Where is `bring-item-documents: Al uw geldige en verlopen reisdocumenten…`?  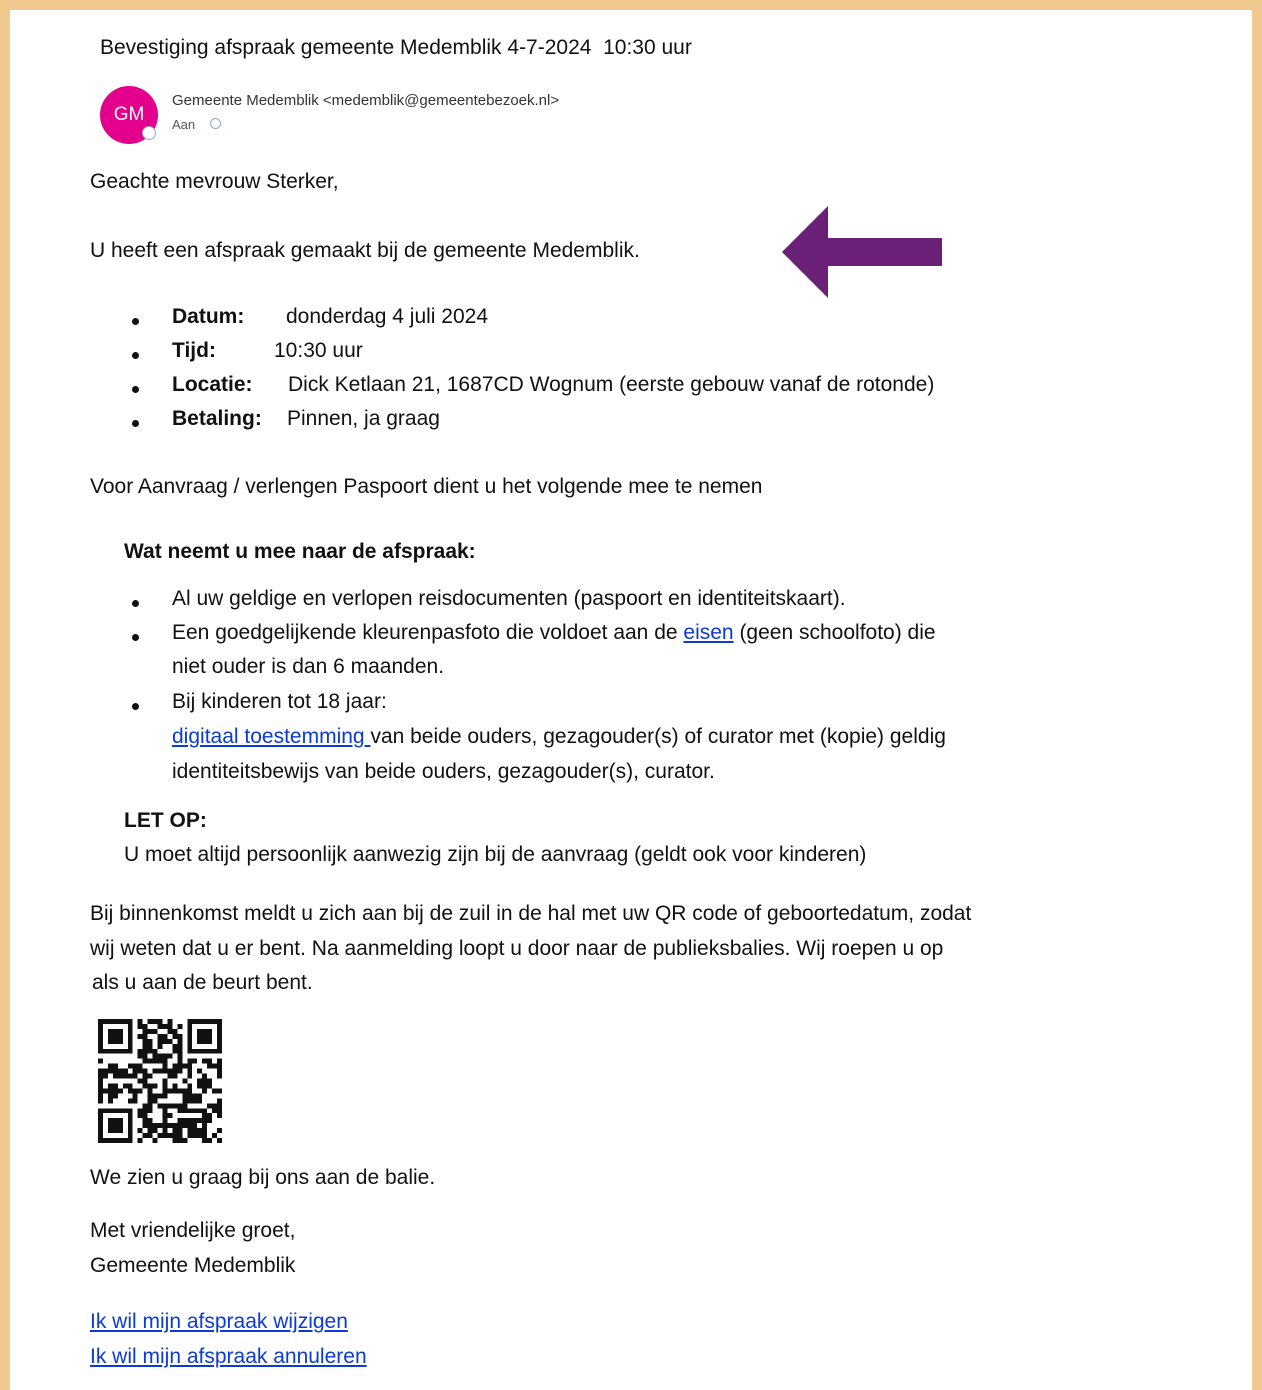
bring-item-documents: Al uw geldige en verlopen reisdocumenten… is located at coordinates (509, 598).